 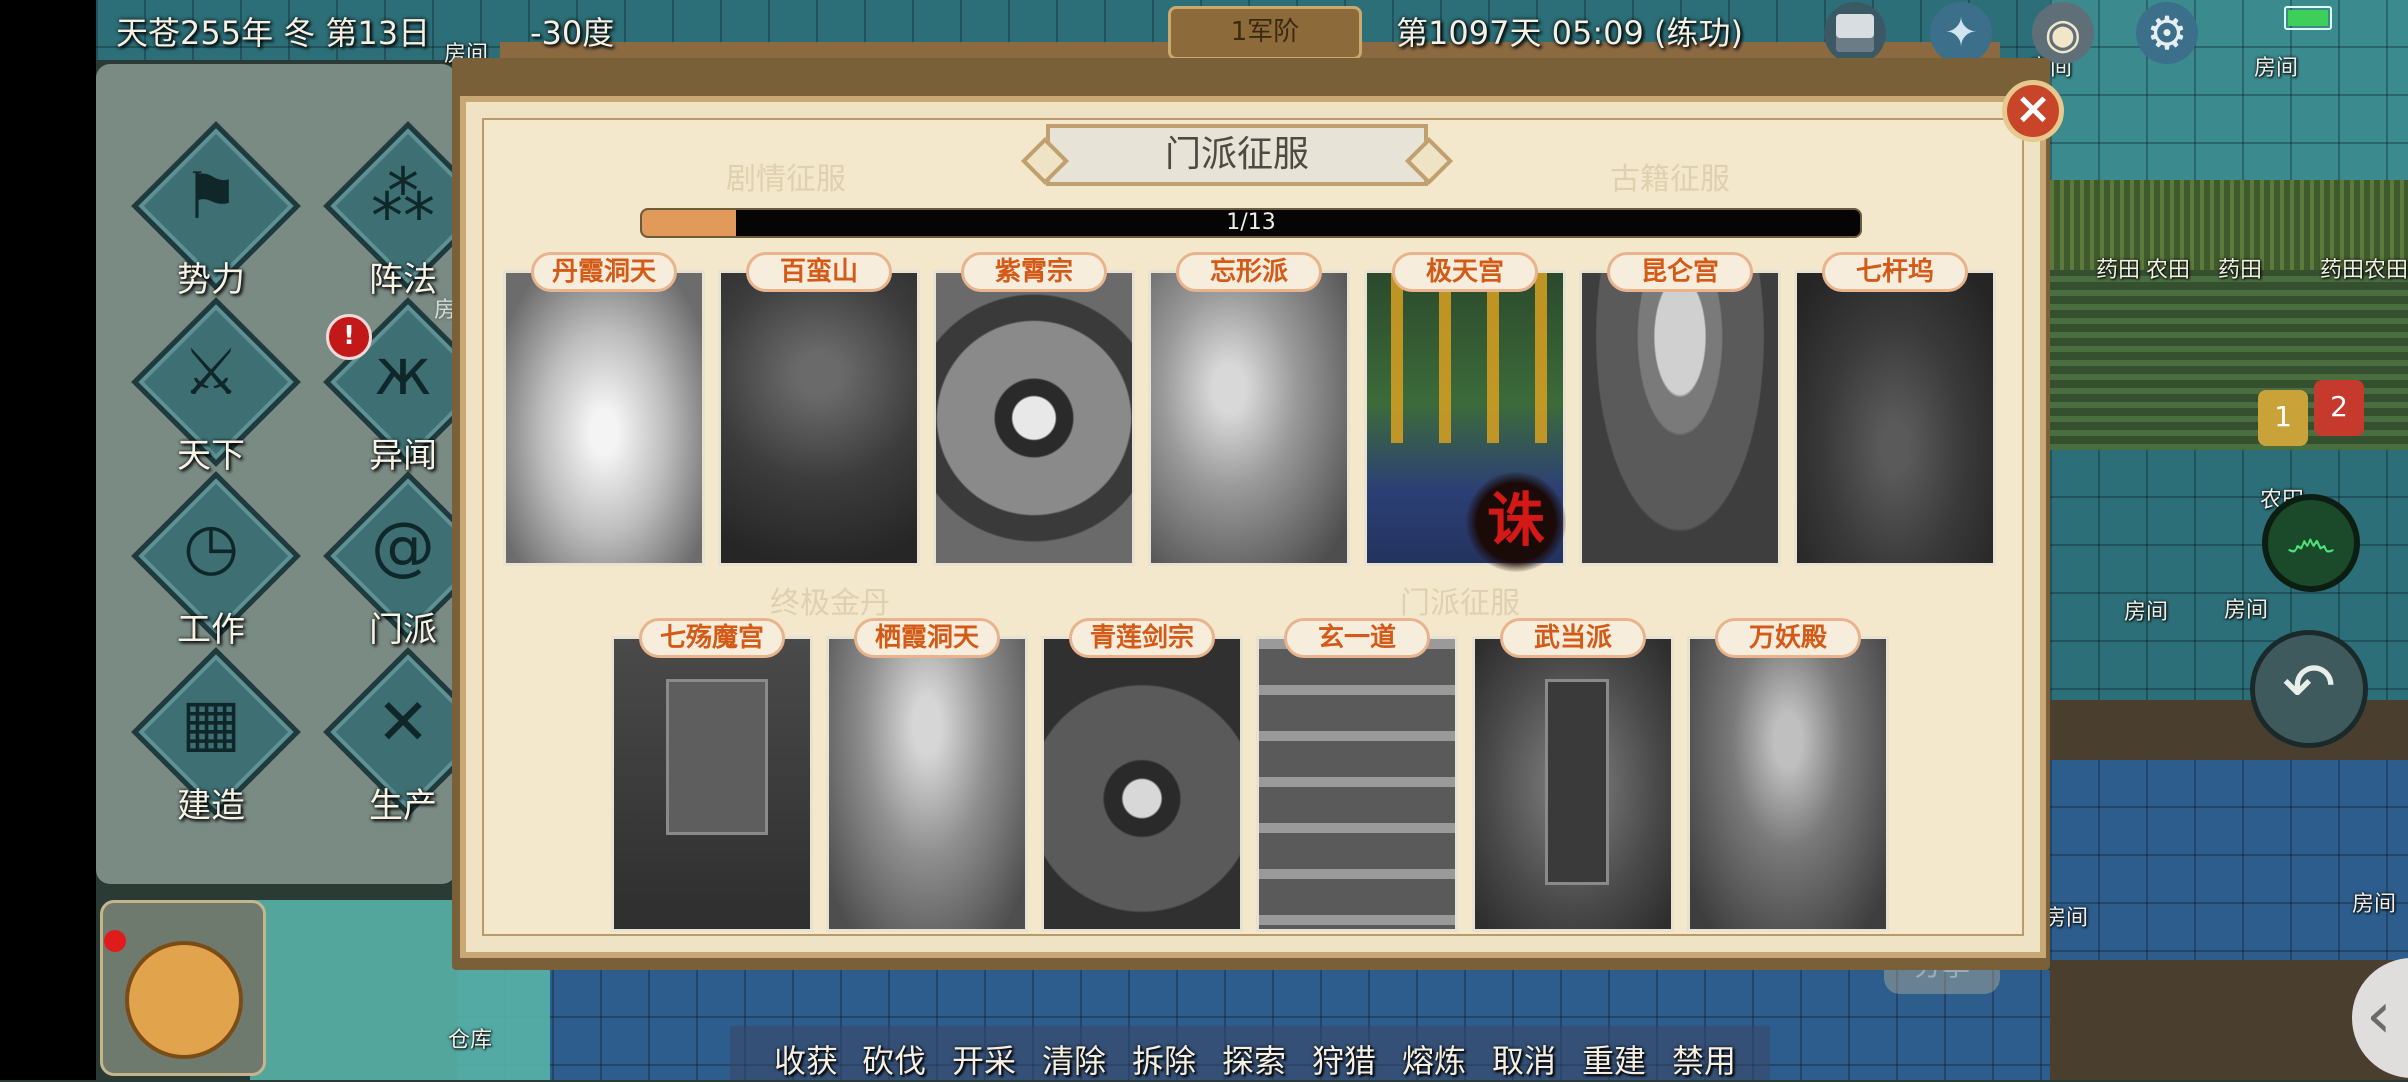 What do you see at coordinates (211, 547) in the screenshot?
I see `clock-icon: ◷` at bounding box center [211, 547].